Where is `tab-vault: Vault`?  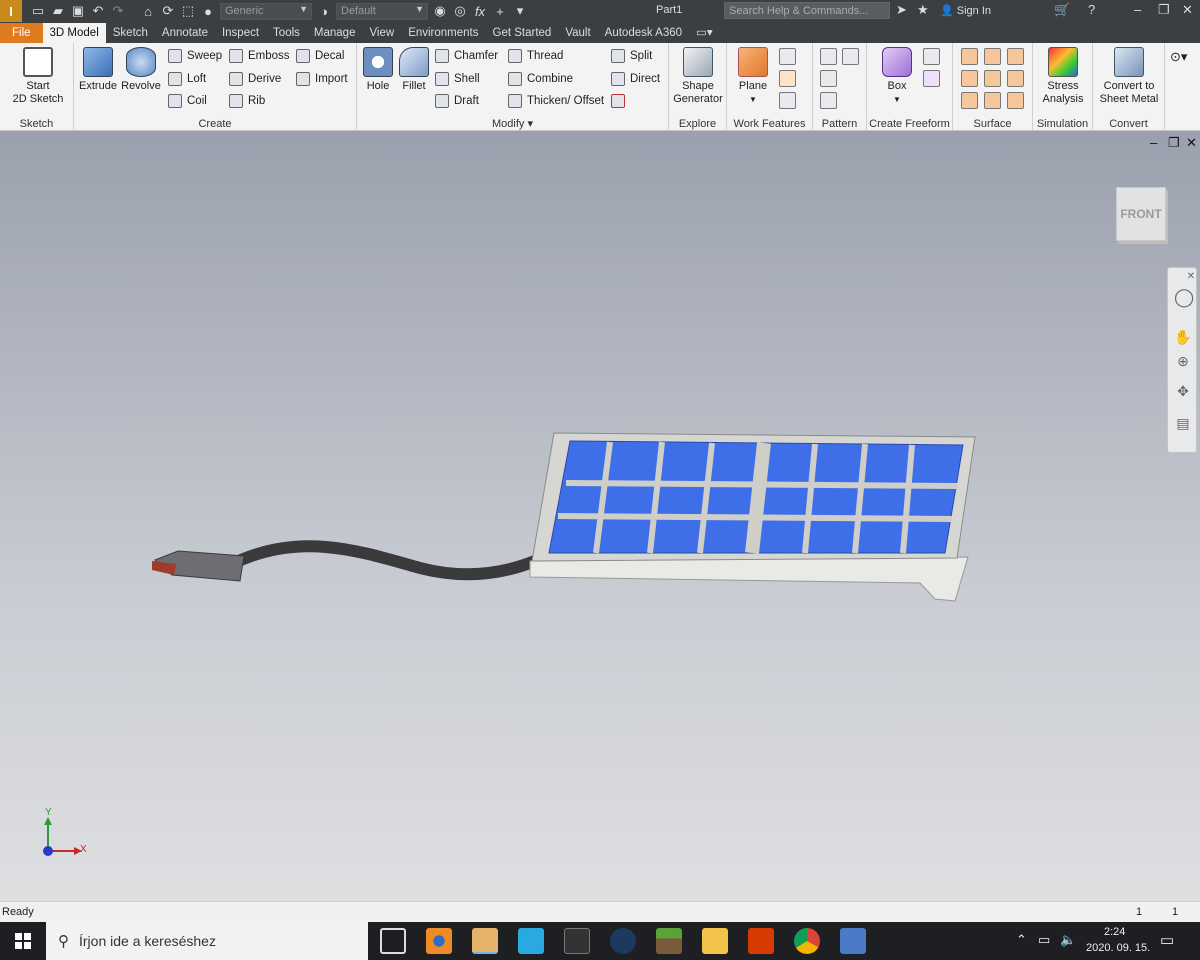
tab-vault: Vault is located at coordinates (577, 33).